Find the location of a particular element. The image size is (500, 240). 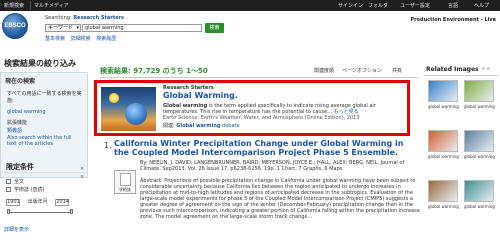

field-select: キーワード ▾ is located at coordinates (63, 28).